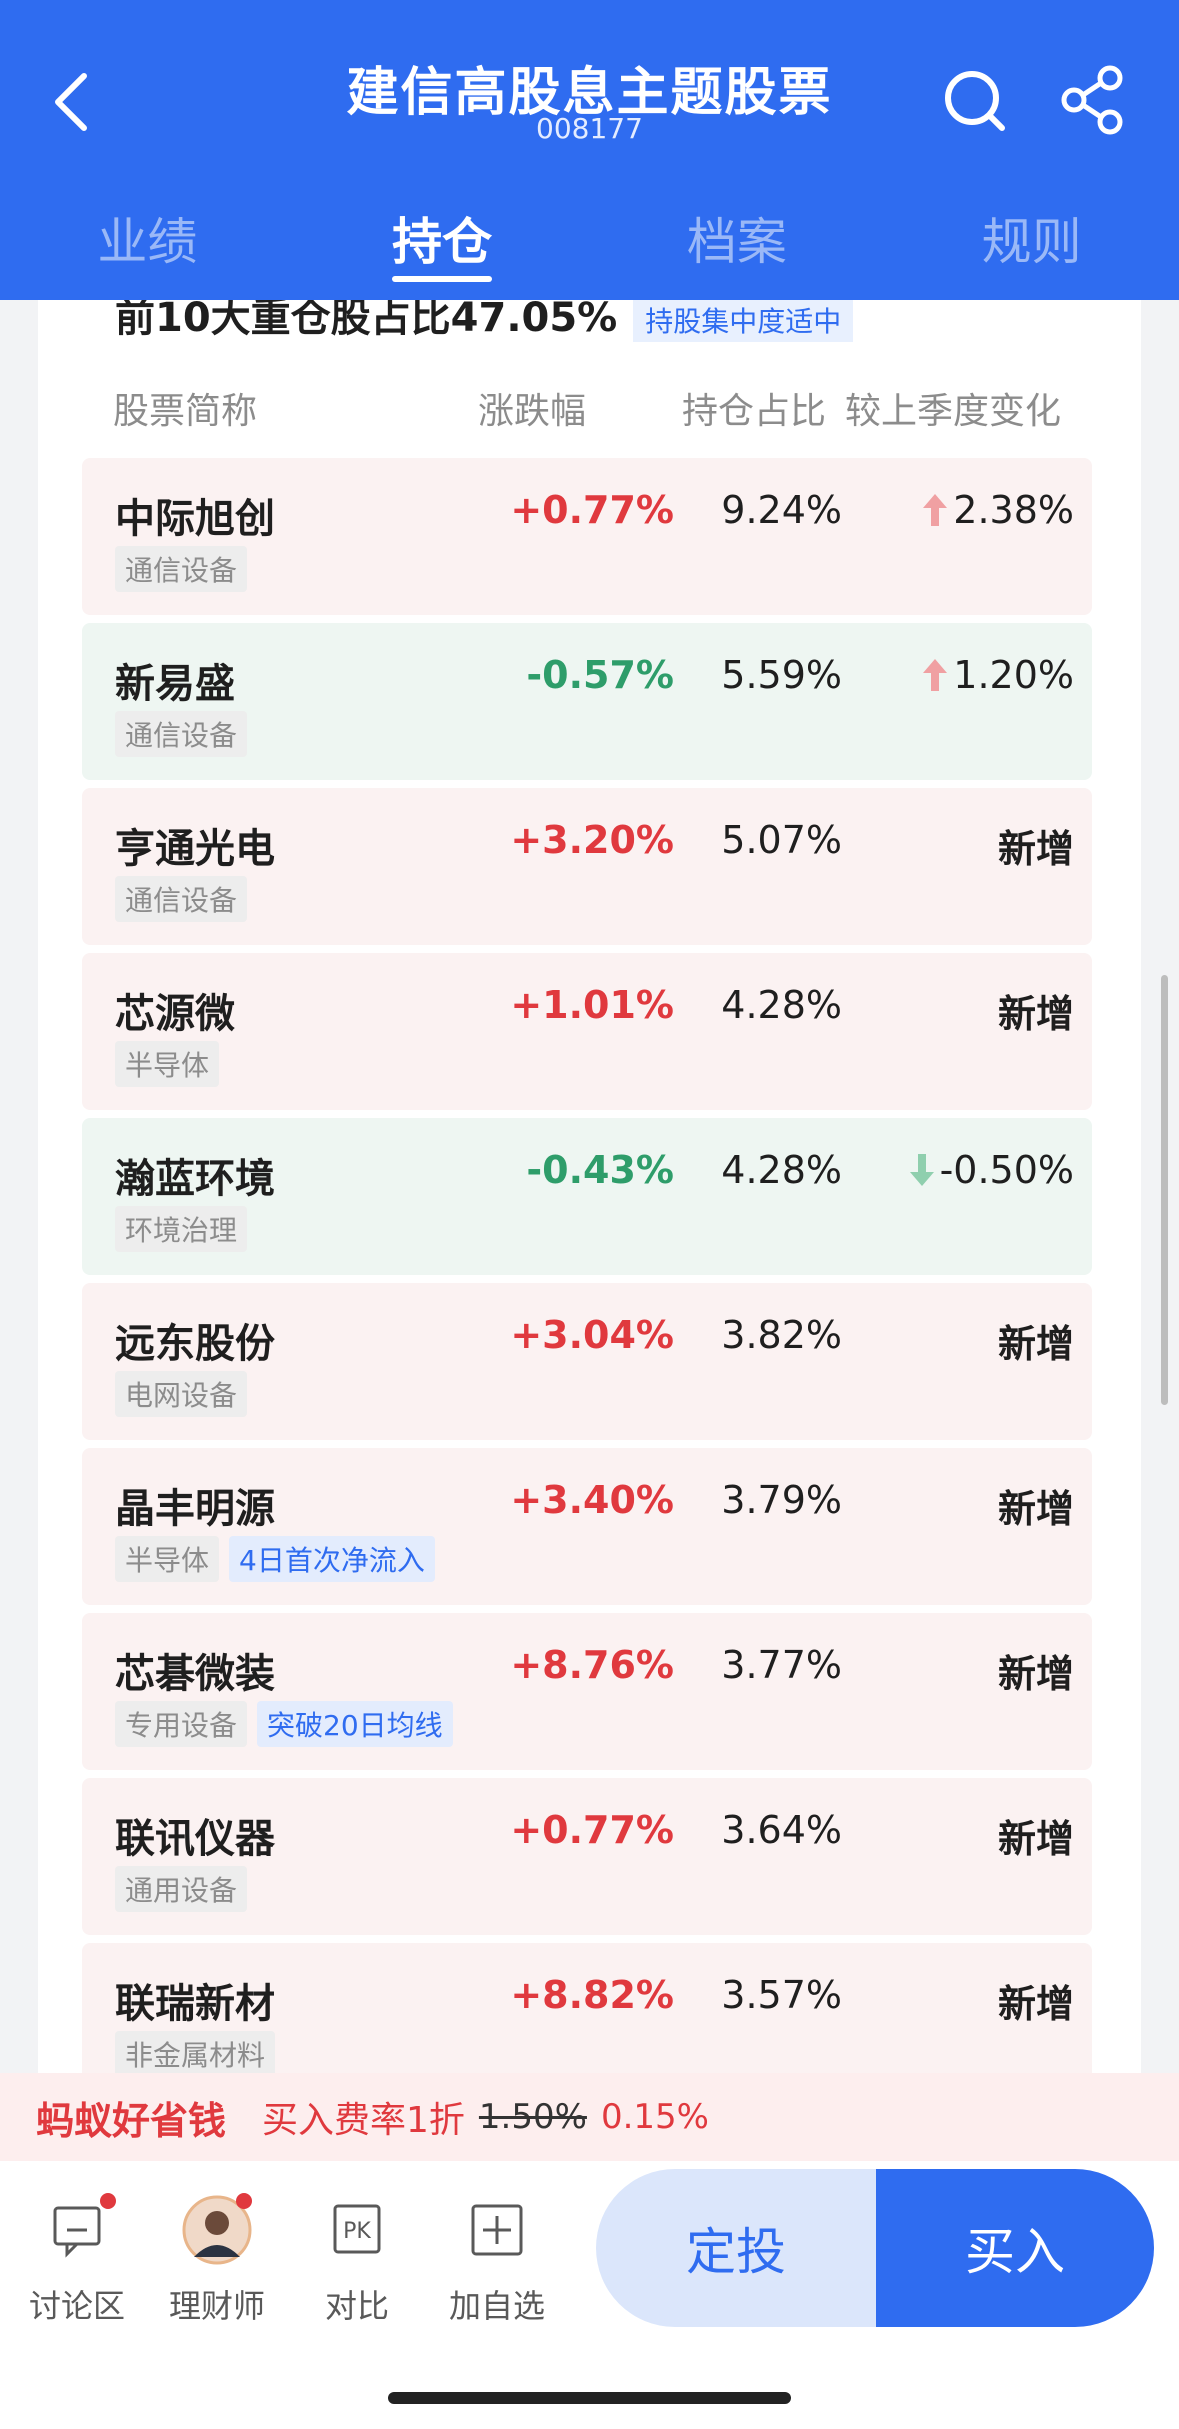 Image resolution: width=1179 pixels, height=2429 pixels. I want to click on nav-label: 对比, so click(356, 2306).